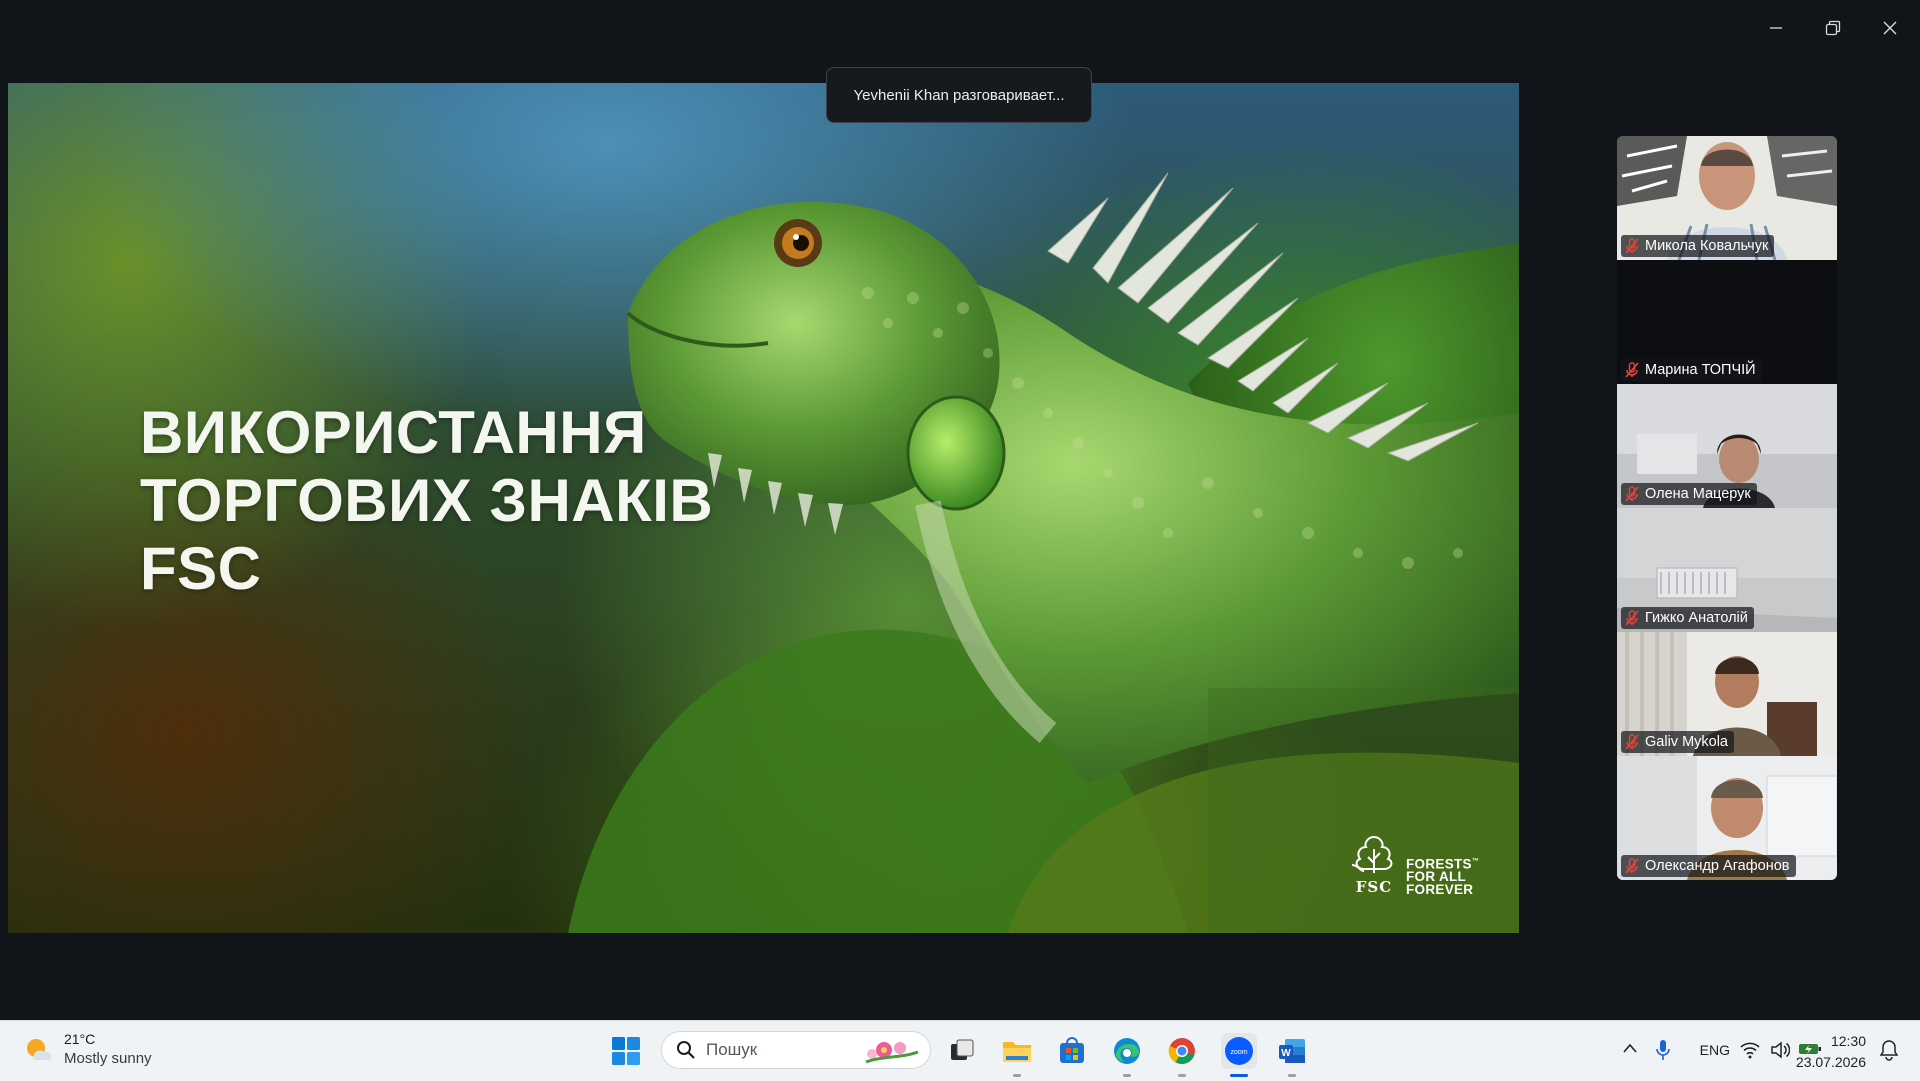 This screenshot has width=1920, height=1081. I want to click on participant-tile: Микола Ковальчук, so click(1727, 198).